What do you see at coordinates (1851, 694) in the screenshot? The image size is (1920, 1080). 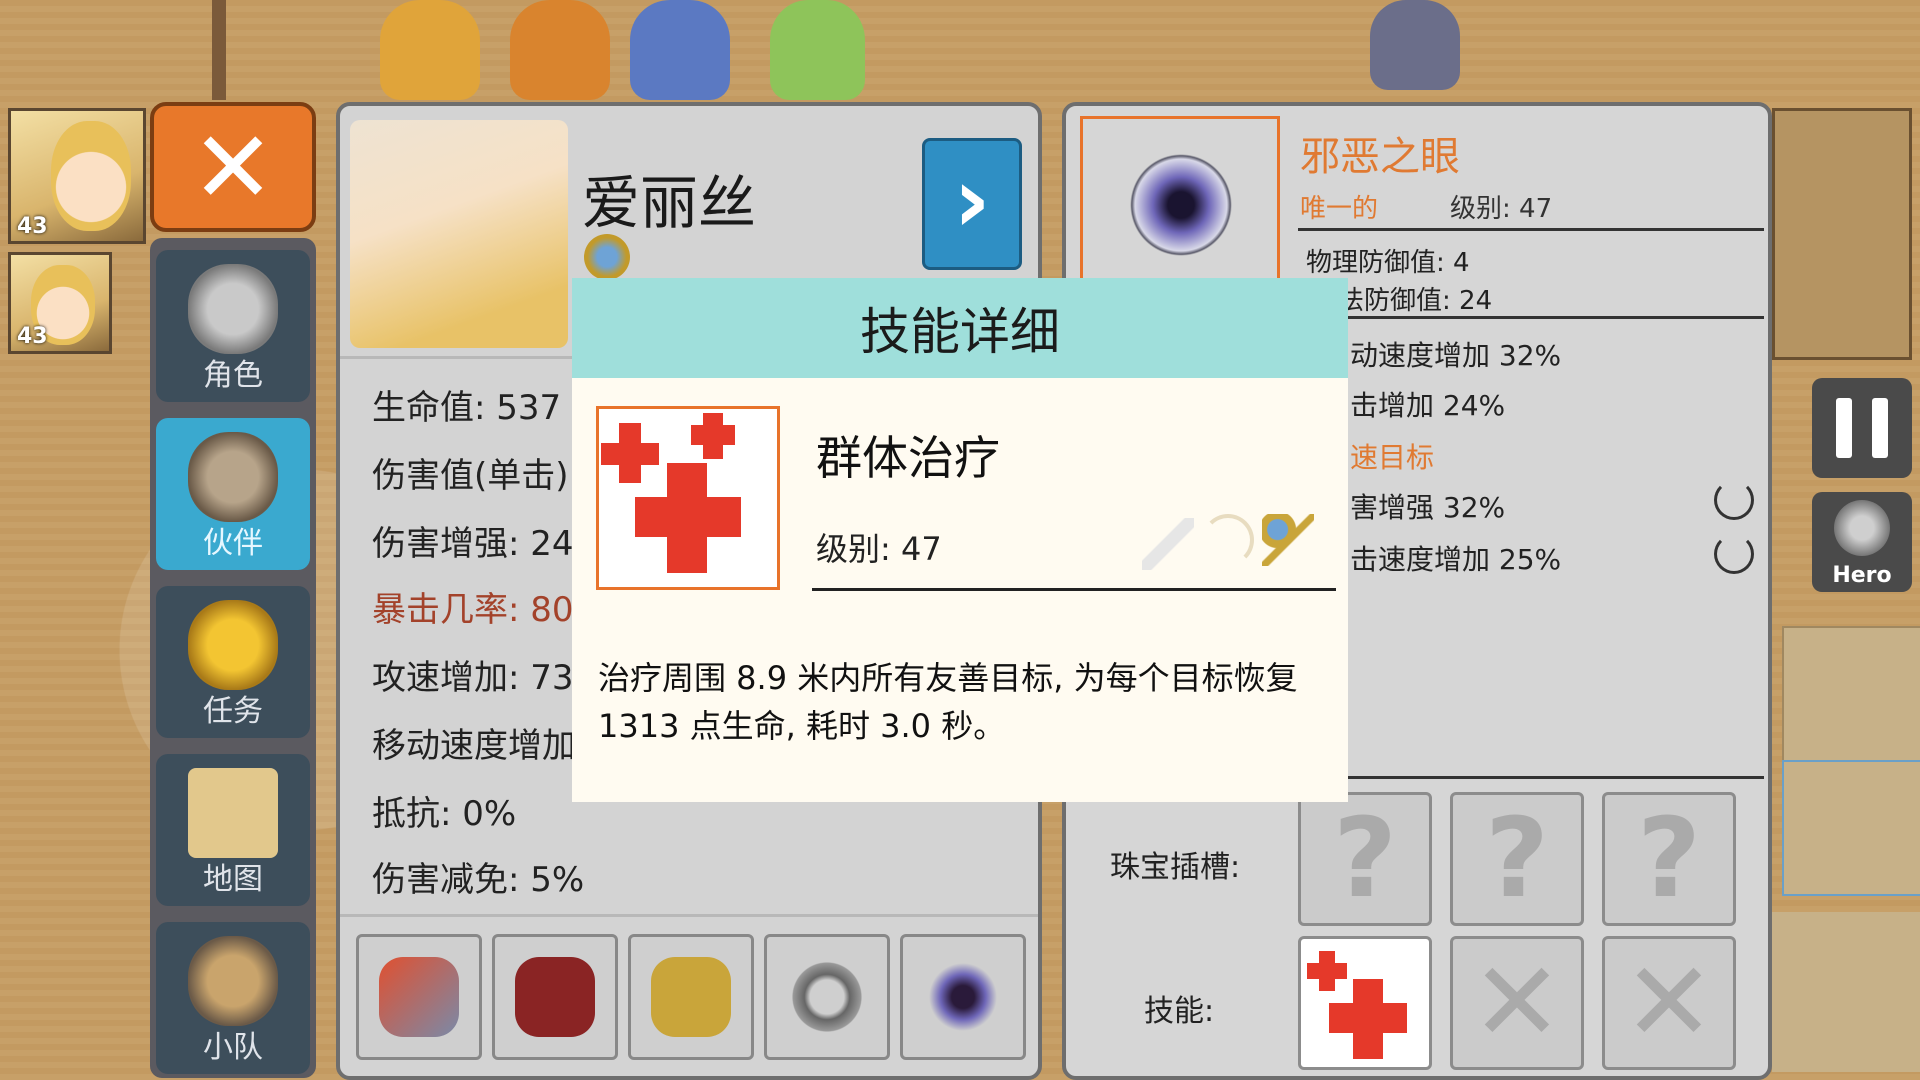 I see `weapon-slot-bow` at bounding box center [1851, 694].